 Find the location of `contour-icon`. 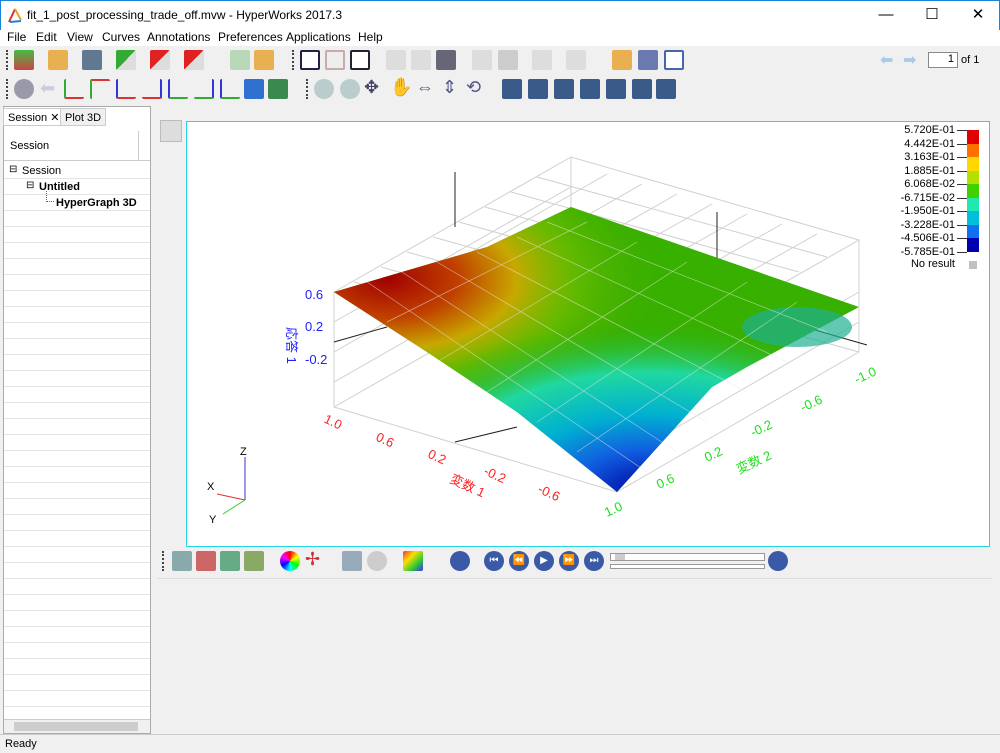

contour-icon is located at coordinates (230, 561).